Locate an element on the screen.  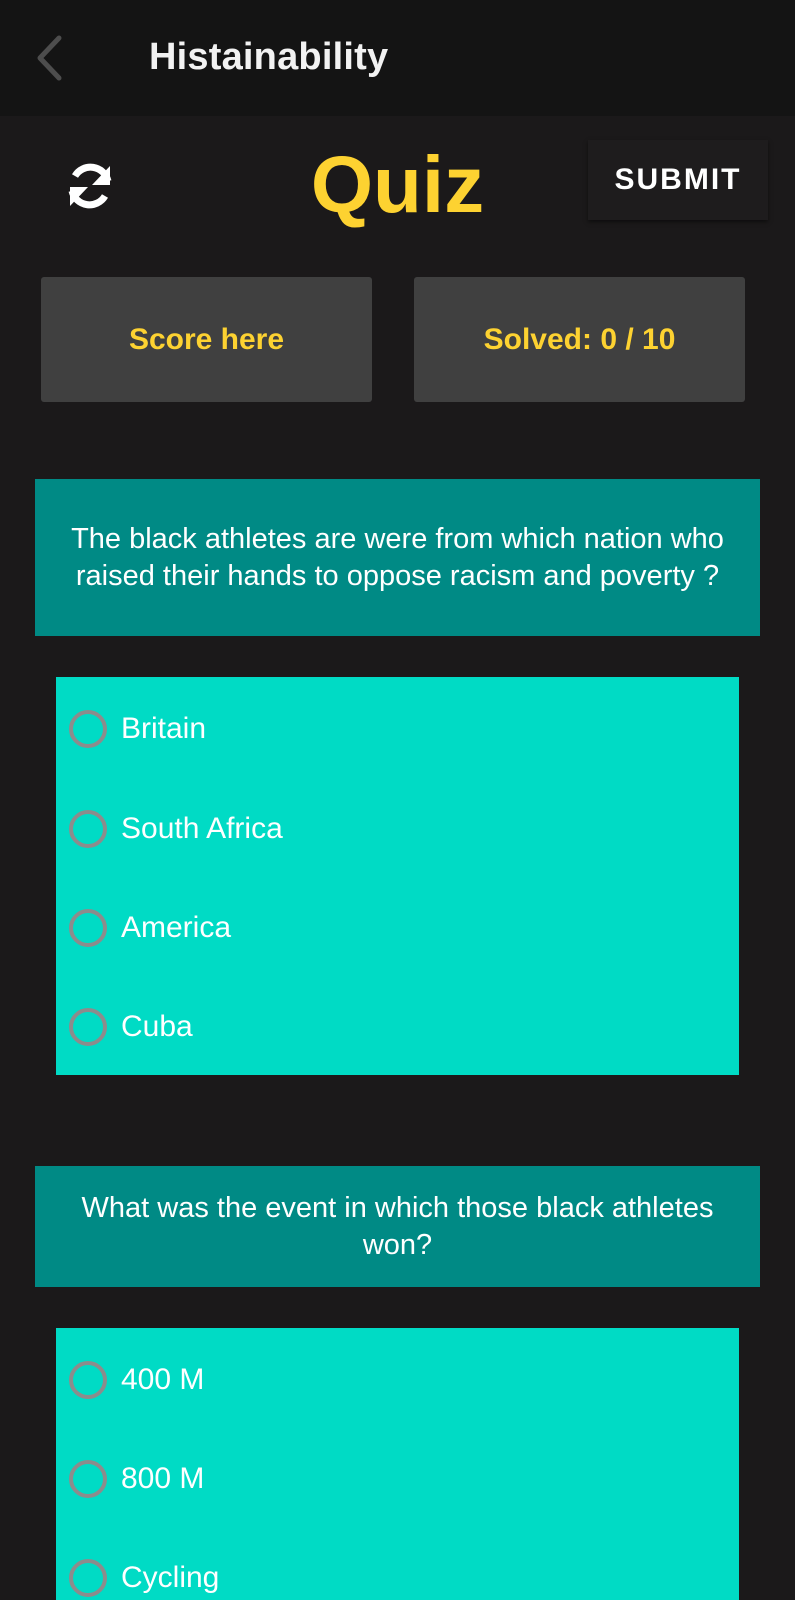
solved-card: Solved: 0 / 10 is located at coordinates (579, 339).